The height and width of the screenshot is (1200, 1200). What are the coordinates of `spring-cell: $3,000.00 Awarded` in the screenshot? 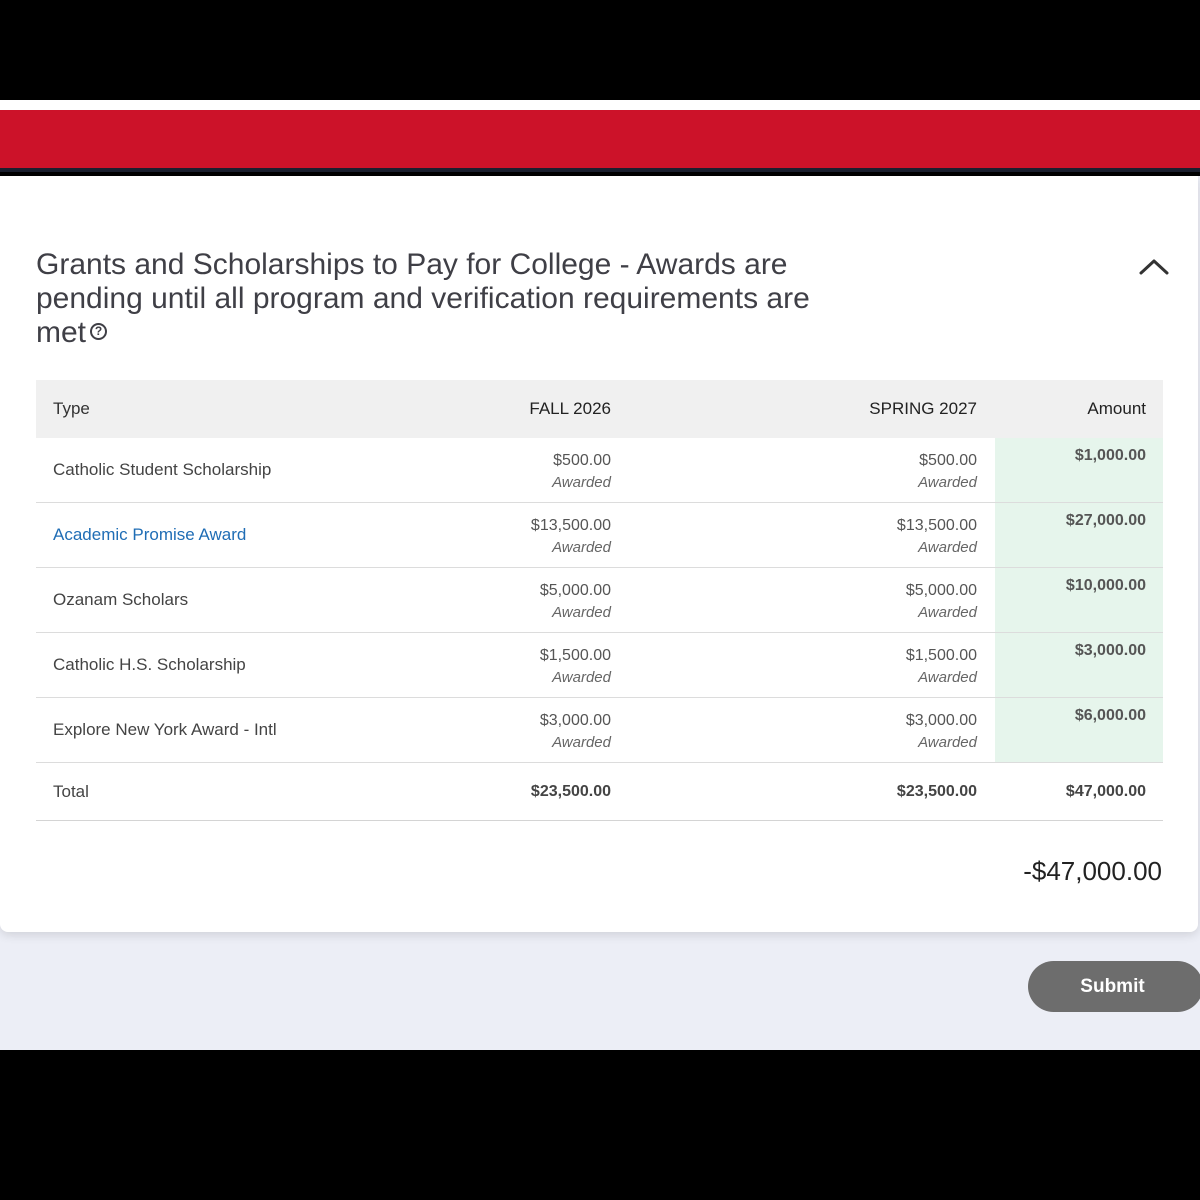 It's located at (941, 730).